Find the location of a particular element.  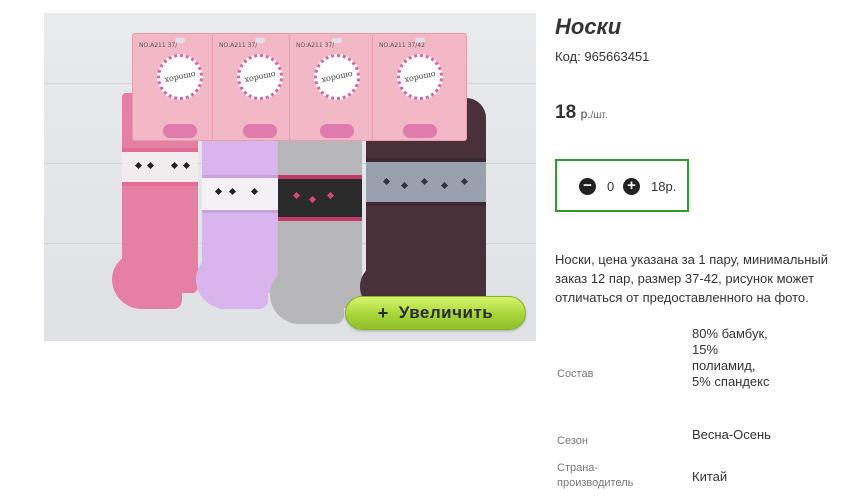

price-unit: /шт. is located at coordinates (599, 115).